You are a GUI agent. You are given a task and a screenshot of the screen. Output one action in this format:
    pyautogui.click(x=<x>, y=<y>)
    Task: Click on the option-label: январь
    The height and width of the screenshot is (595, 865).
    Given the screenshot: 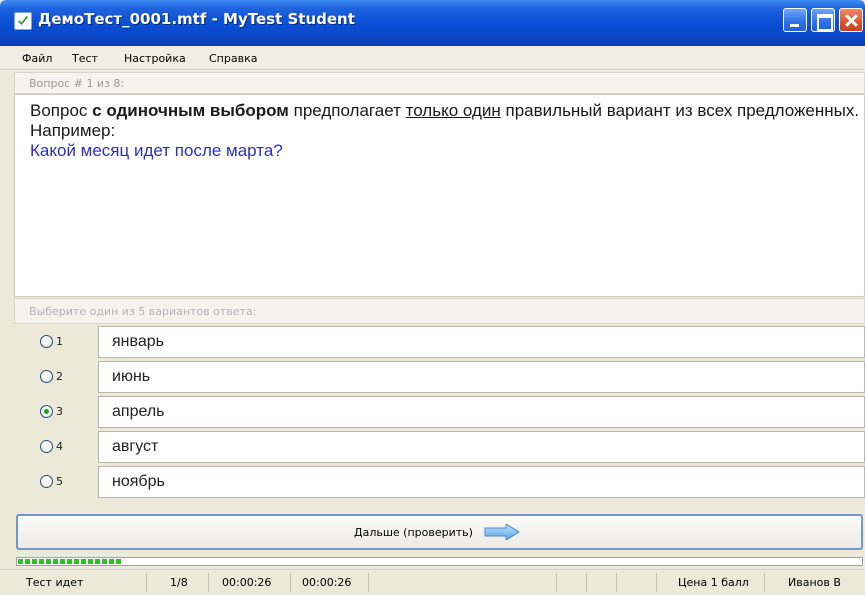 What is the action you would take?
    pyautogui.click(x=138, y=341)
    